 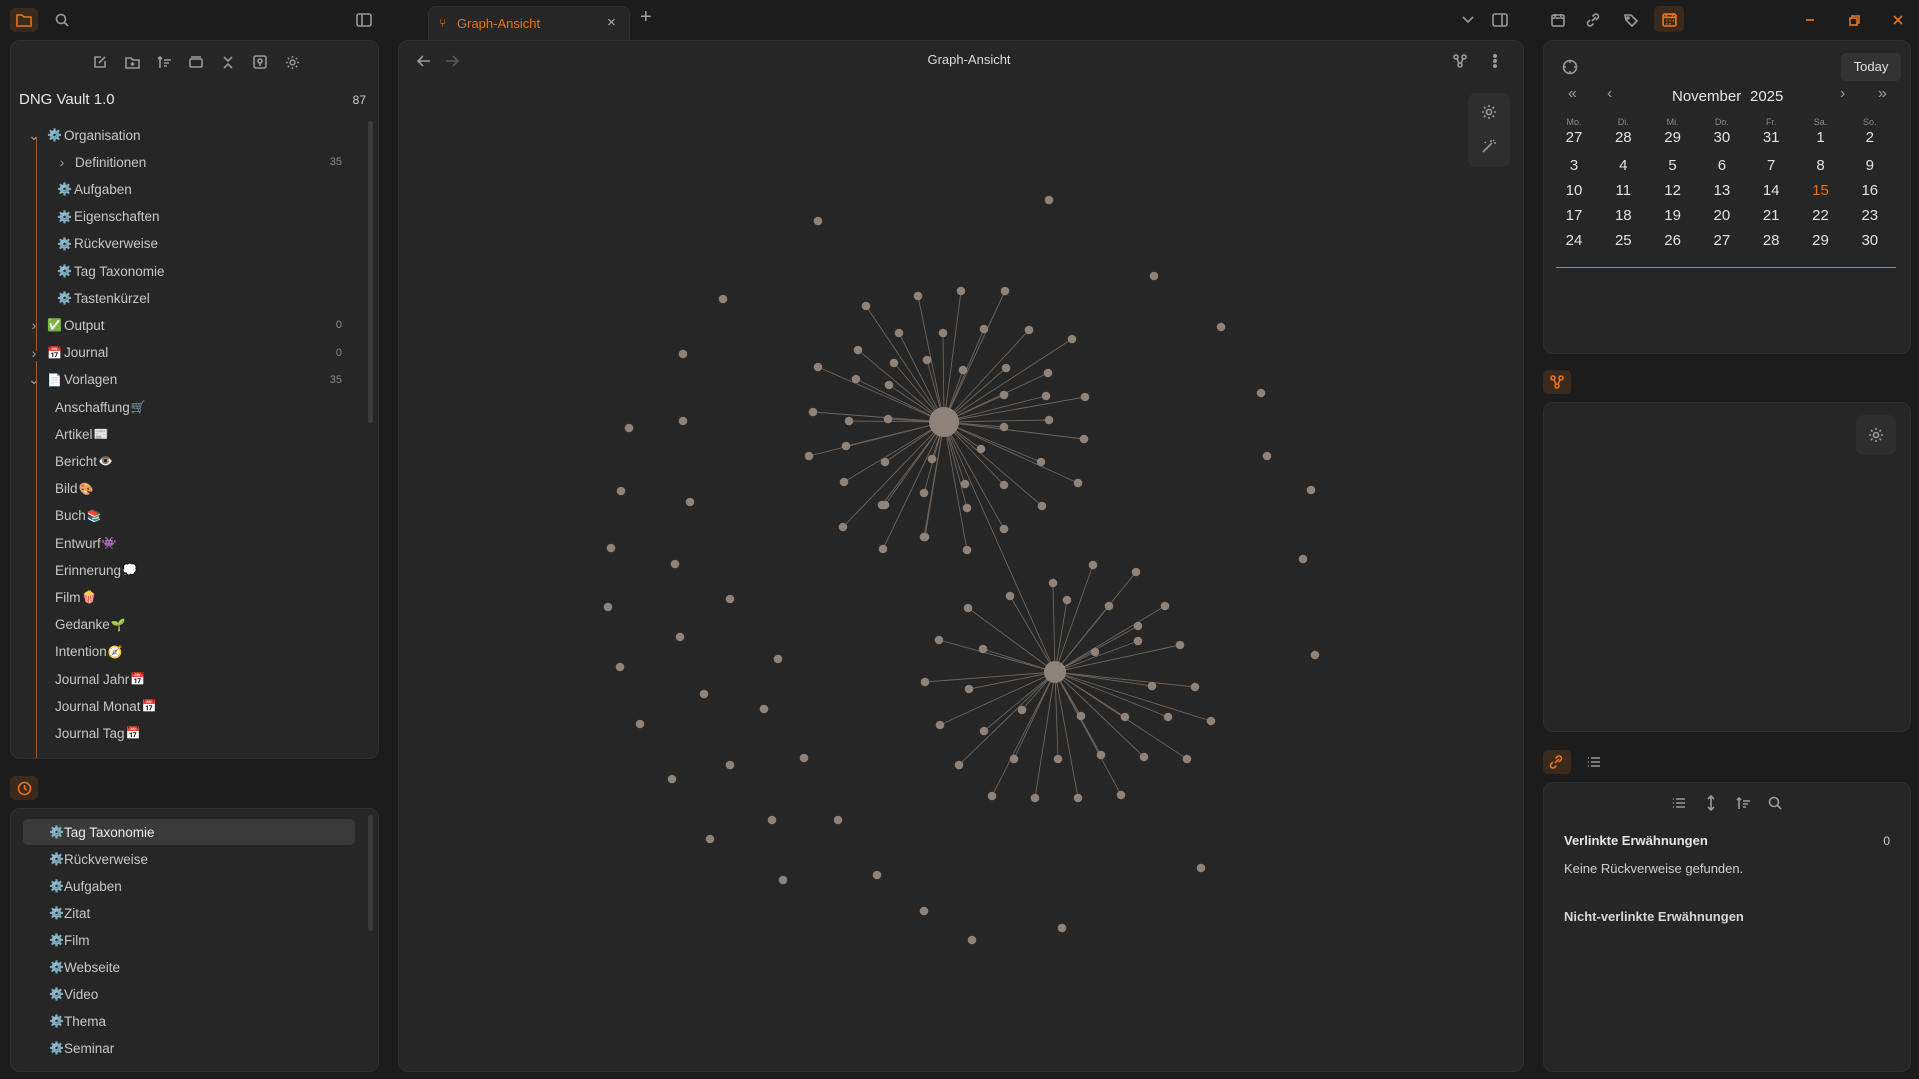 What do you see at coordinates (1669, 19) in the screenshot?
I see `calendar-active-icon` at bounding box center [1669, 19].